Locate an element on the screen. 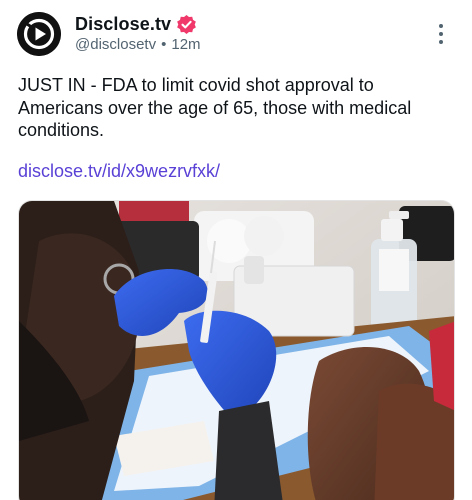  verified-badge-icon is located at coordinates (186, 24).